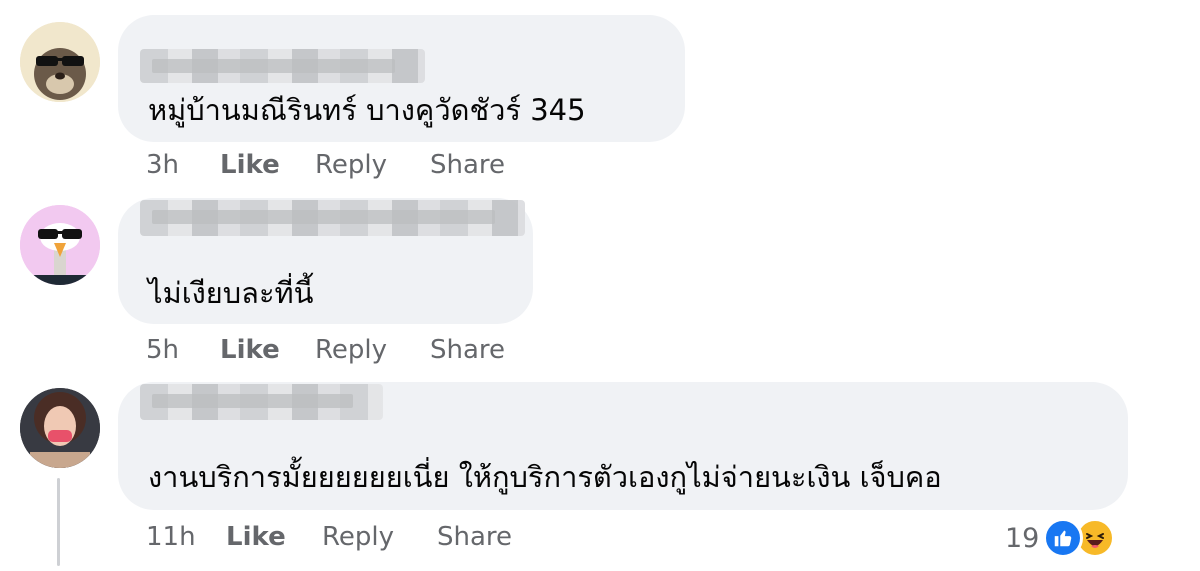 Image resolution: width=1200 pixels, height=571 pixels. I want to click on comment-timestamp: 11h, so click(171, 537).